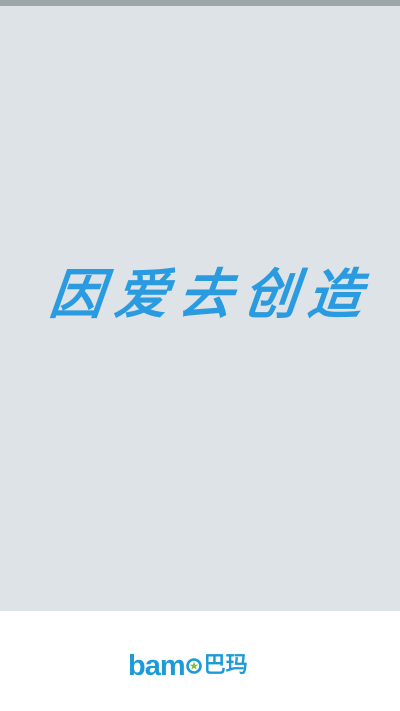 Image resolution: width=400 pixels, height=711 pixels. I want to click on brand-circle-star-icon, so click(193, 666).